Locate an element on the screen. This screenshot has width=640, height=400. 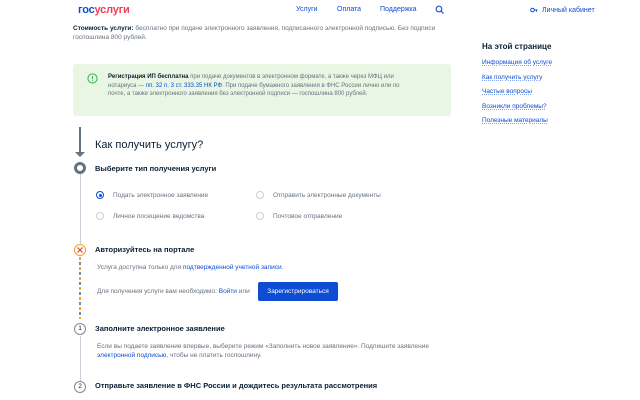
radio-selected-icon is located at coordinates (100, 195).